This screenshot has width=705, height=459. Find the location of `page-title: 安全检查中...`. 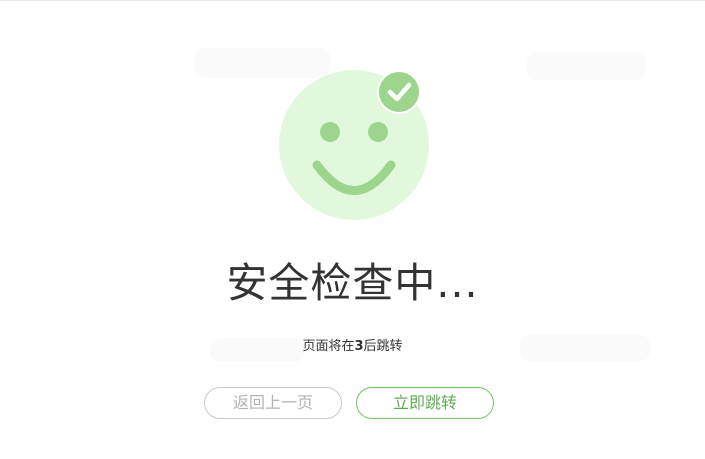

page-title: 安全检查中... is located at coordinates (352, 283).